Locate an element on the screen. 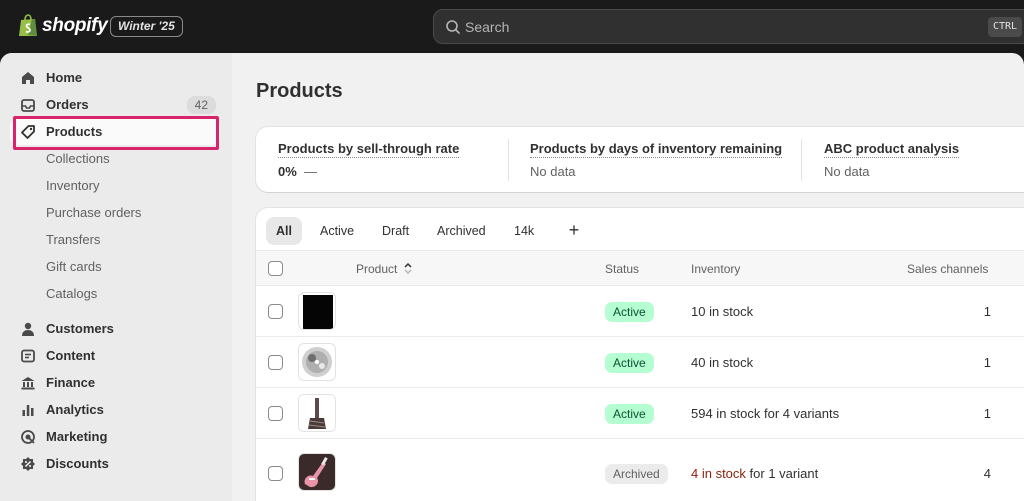 The image size is (1024, 501). low-stock-link: 4 in stock is located at coordinates (718, 473).